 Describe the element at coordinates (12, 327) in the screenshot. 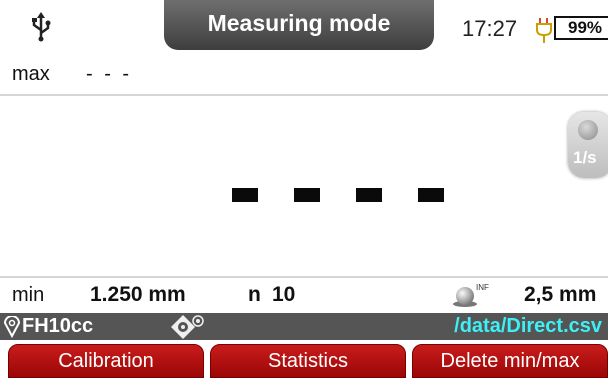

I see `probe-id-icon` at that location.